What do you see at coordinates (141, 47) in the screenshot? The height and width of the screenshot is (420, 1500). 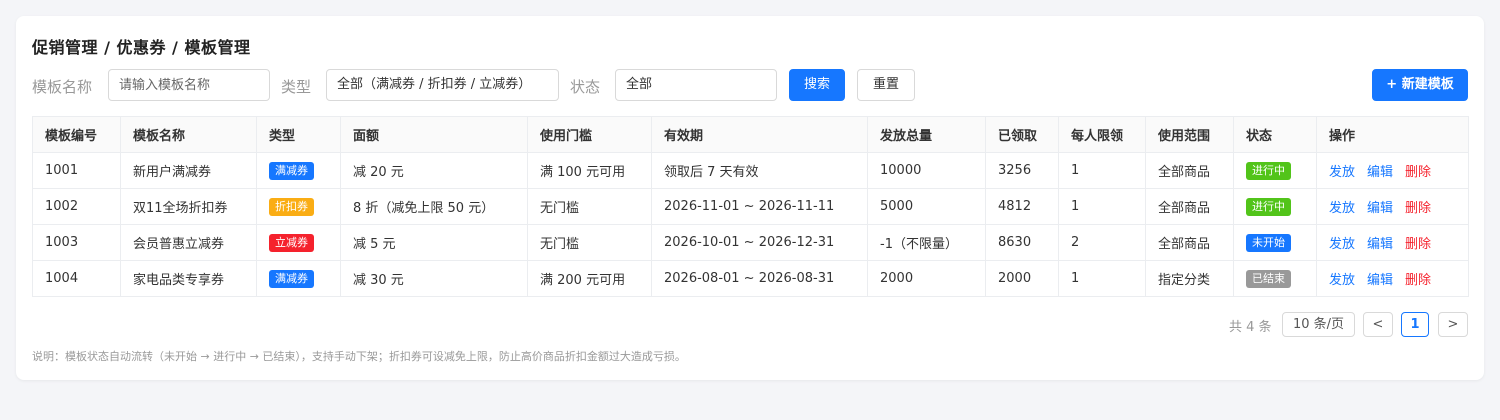 I see `page-title: 促销管理 / 优惠券 / 模板管理` at bounding box center [141, 47].